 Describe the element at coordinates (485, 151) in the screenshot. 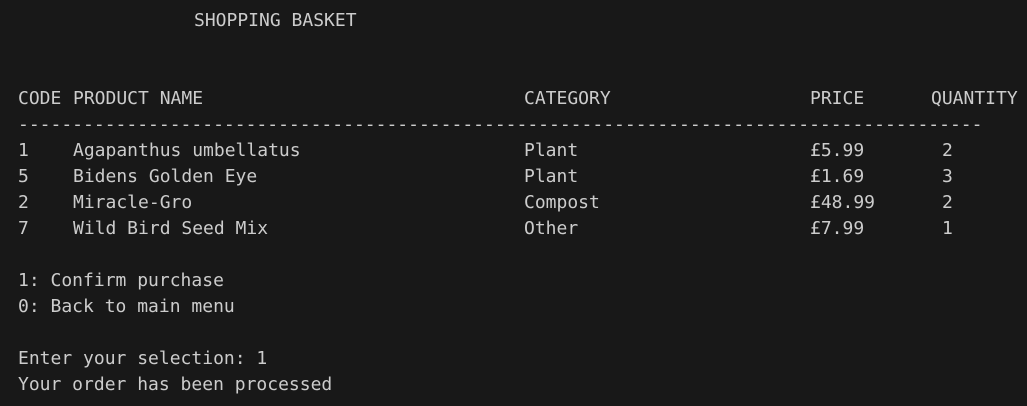

I see `table-row: 1 Agapanthus umbellatus Plant £5.99 2` at that location.